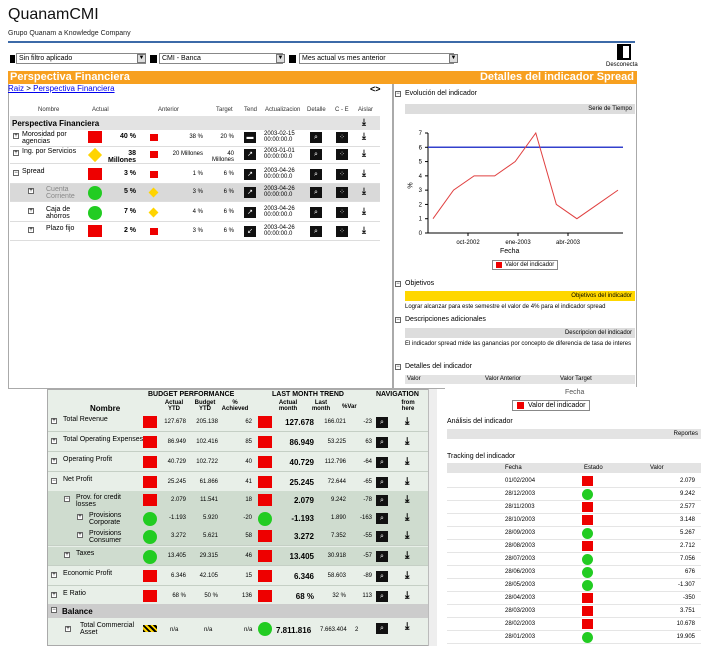 The width and height of the screenshot is (705, 646). What do you see at coordinates (574, 434) in the screenshot?
I see `reportes-bar: Reportes` at bounding box center [574, 434].